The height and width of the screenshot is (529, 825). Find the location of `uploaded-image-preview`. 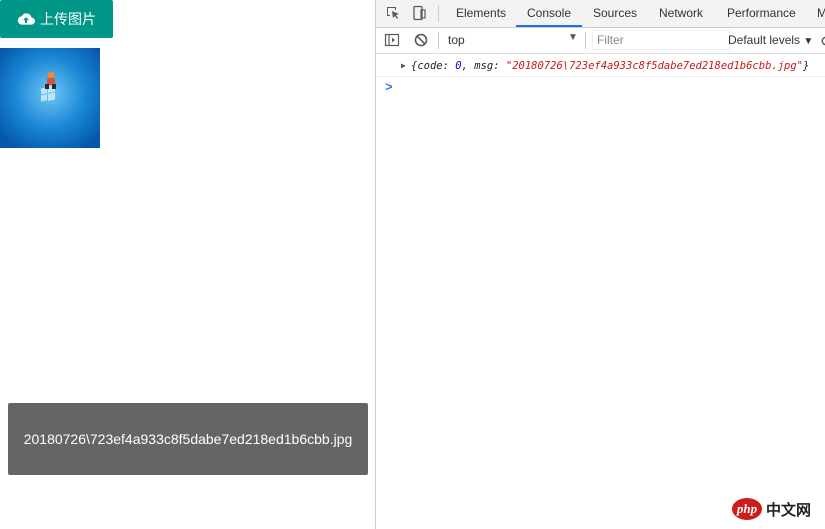

uploaded-image-preview is located at coordinates (50, 98).